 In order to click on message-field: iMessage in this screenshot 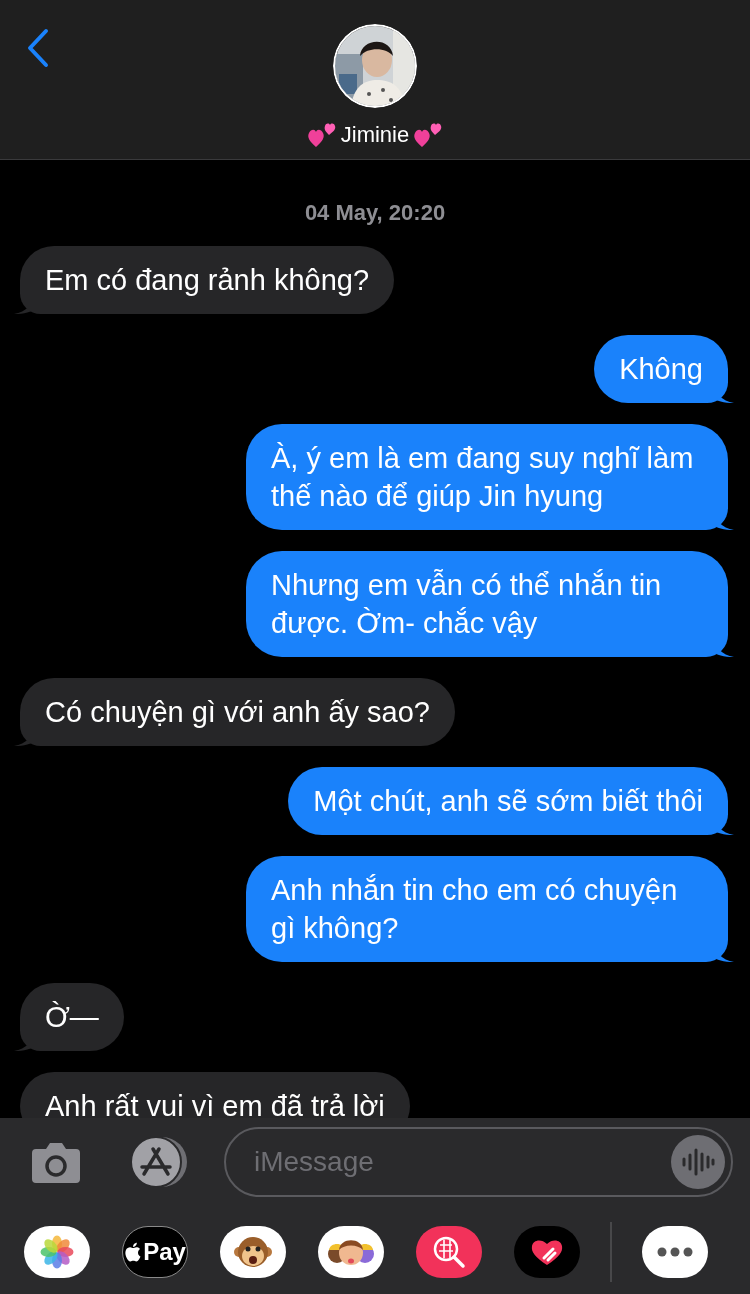, I will do `click(478, 1162)`.